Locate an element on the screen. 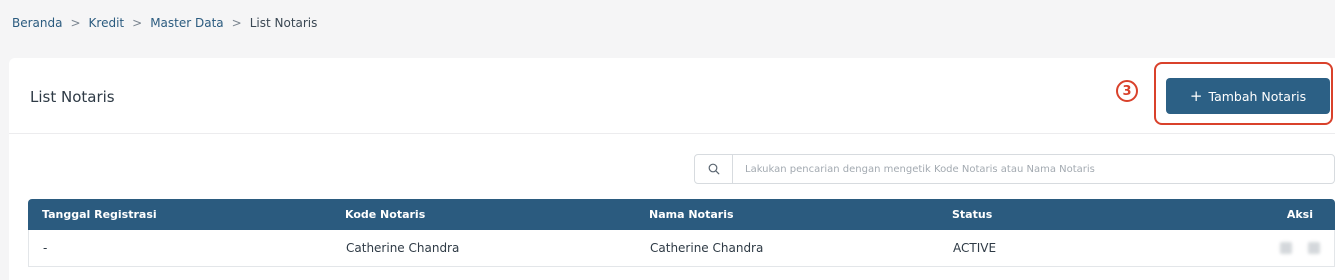 This screenshot has width=1335, height=280. search-icon is located at coordinates (714, 169).